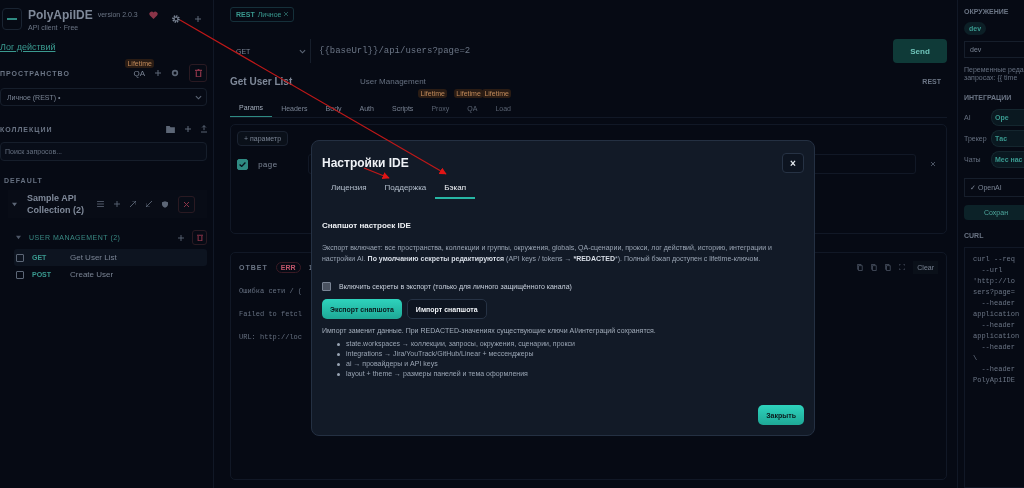  I want to click on heart-icon, so click(153, 14).